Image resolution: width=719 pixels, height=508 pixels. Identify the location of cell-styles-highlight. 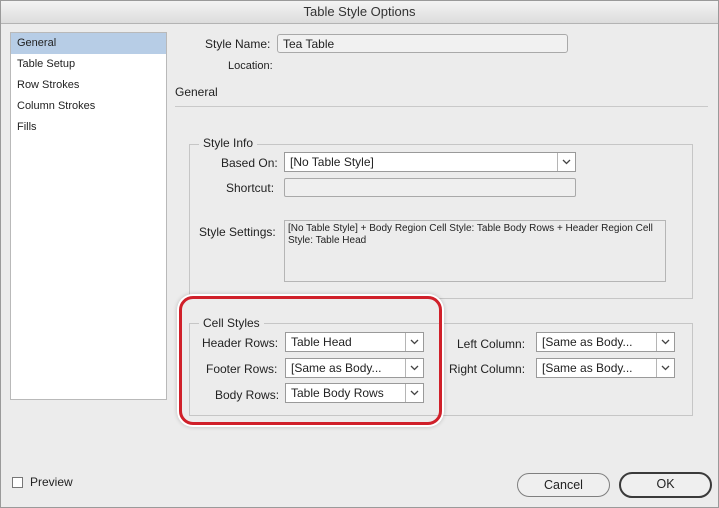
(310, 360).